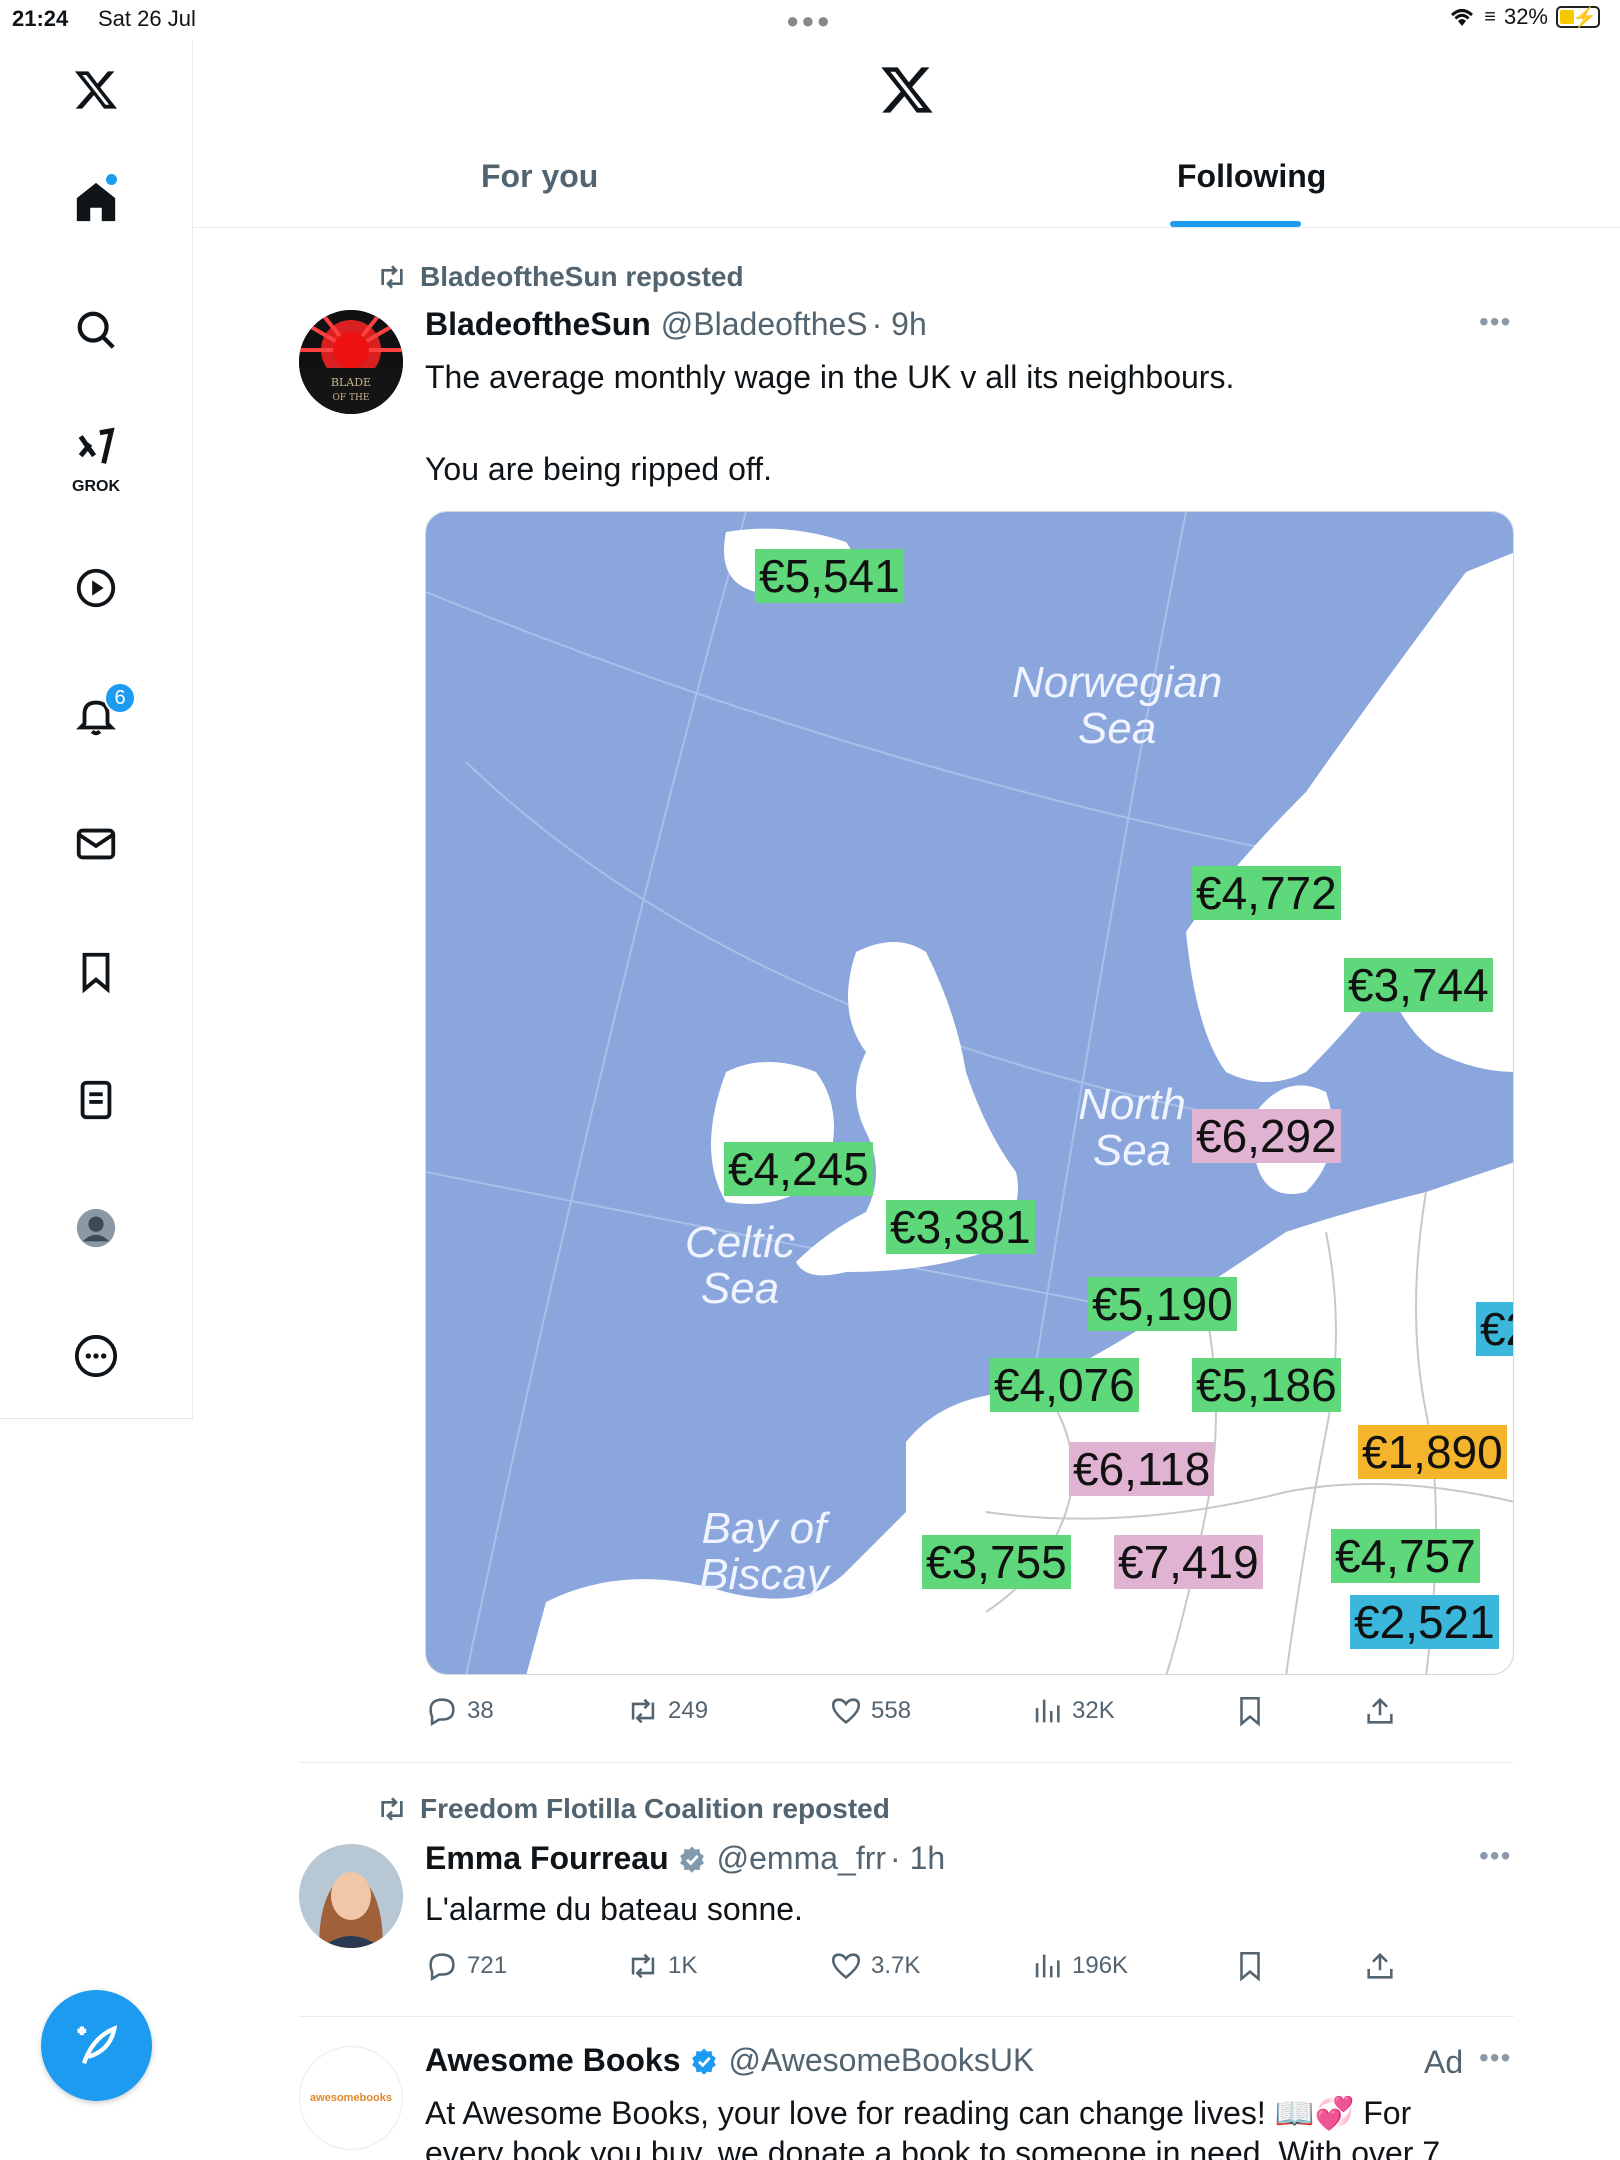  What do you see at coordinates (1266, 1385) in the screenshot?
I see `wage-label-germany: €5,186` at bounding box center [1266, 1385].